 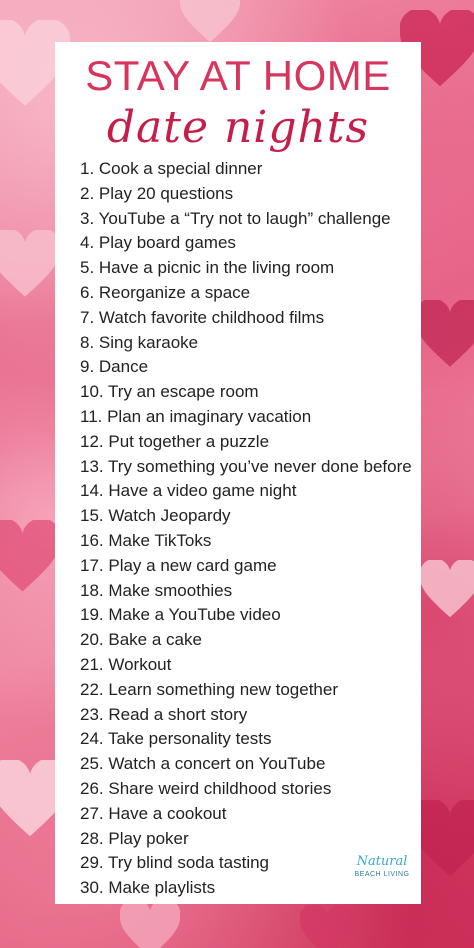 I want to click on list-item: 21. Workout, so click(x=126, y=664).